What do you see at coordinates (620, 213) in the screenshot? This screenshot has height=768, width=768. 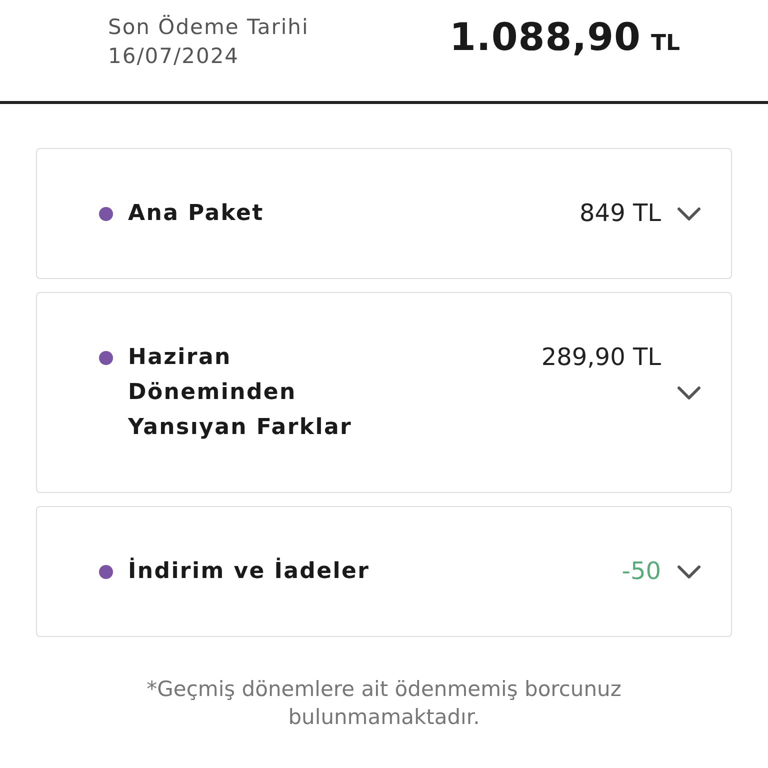 I see `item-amount: 849 TL` at bounding box center [620, 213].